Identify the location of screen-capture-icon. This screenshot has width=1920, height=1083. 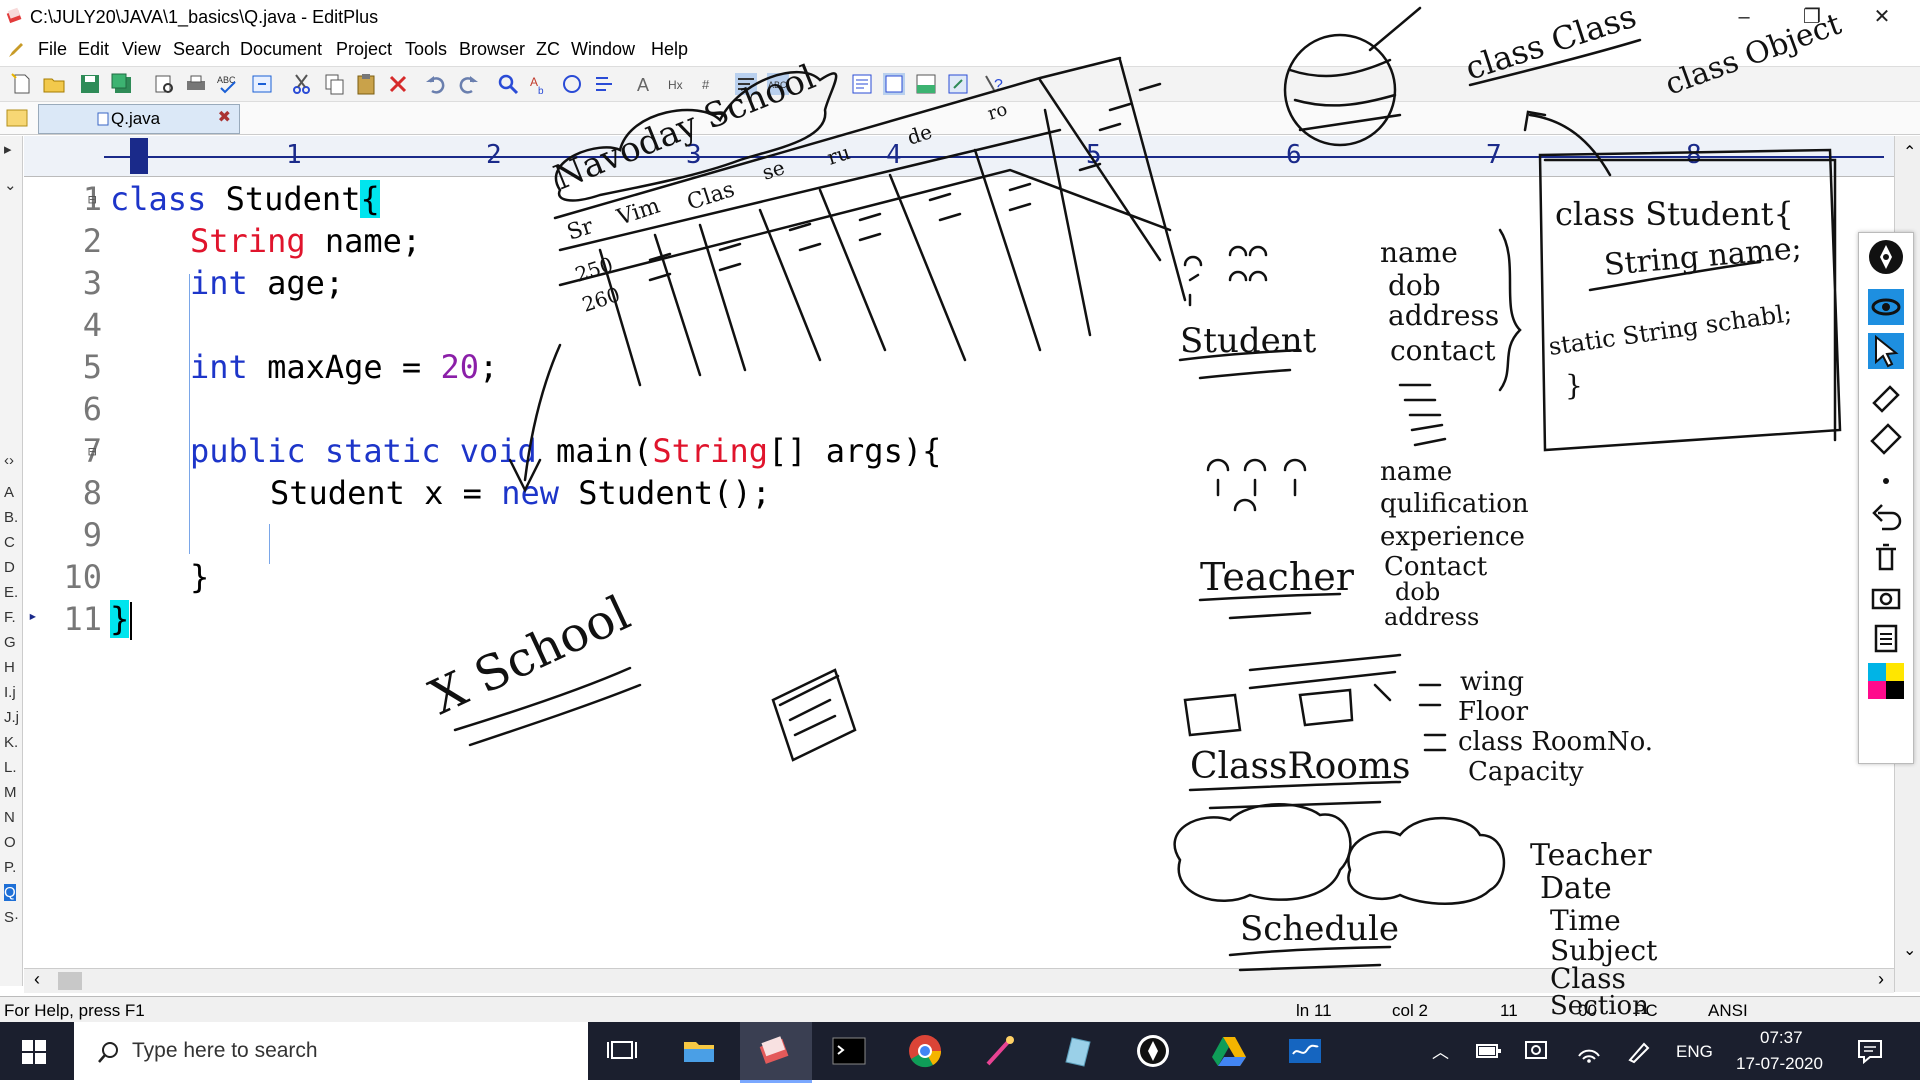
(1537, 1051).